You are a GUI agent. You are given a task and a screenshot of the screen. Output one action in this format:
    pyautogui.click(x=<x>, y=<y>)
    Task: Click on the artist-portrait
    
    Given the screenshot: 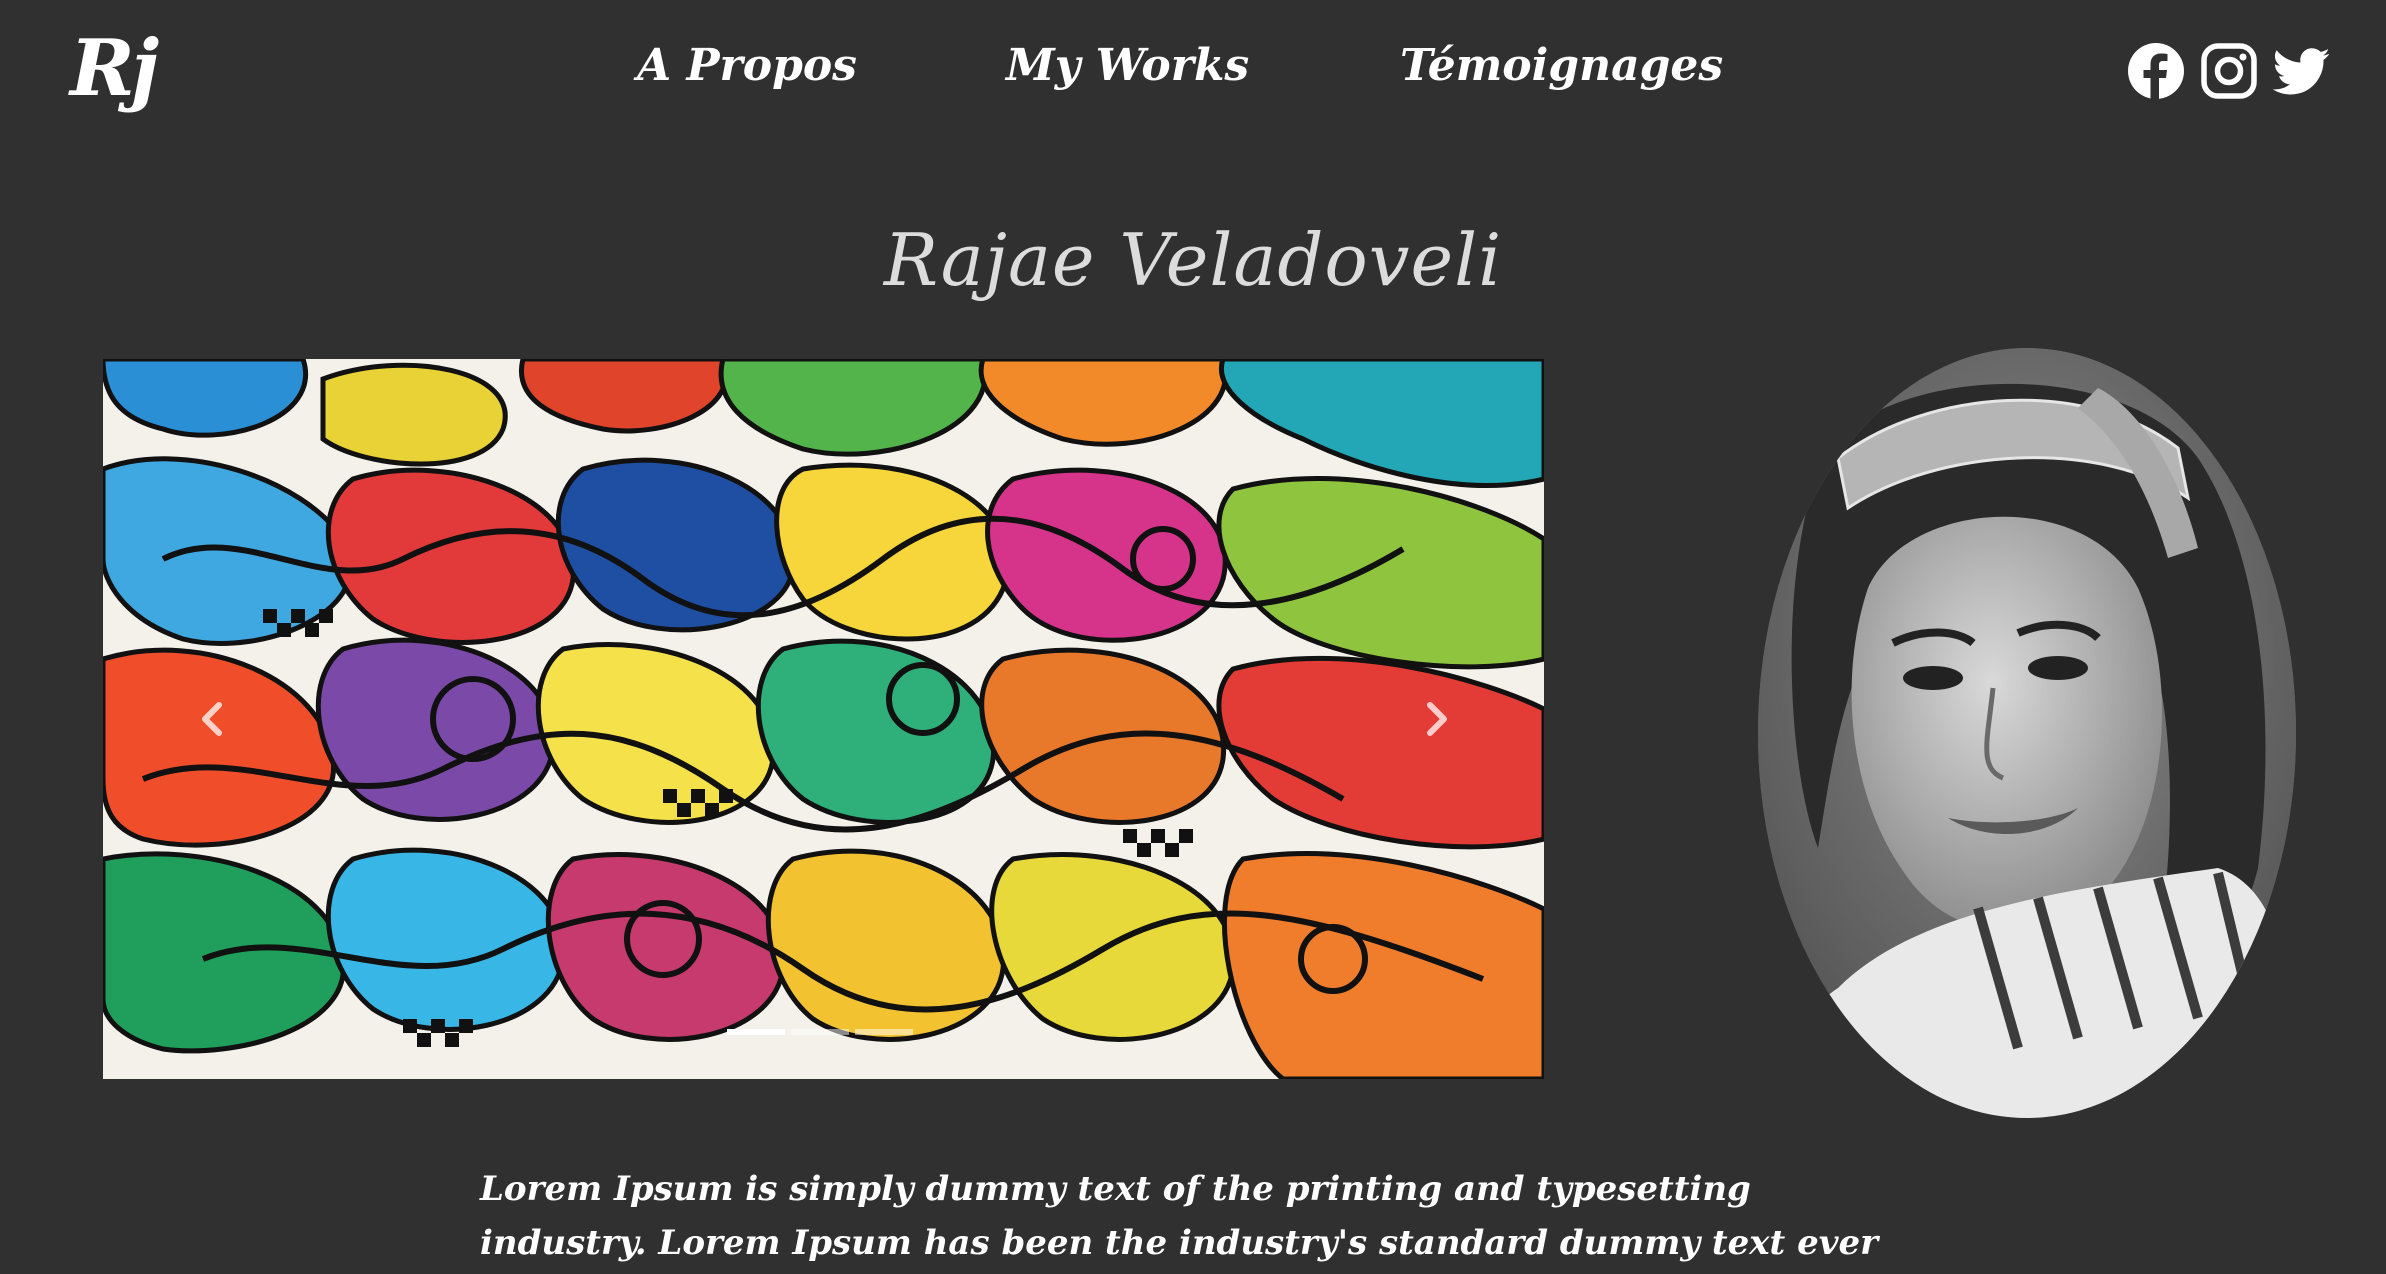 What is the action you would take?
    pyautogui.click(x=2027, y=733)
    